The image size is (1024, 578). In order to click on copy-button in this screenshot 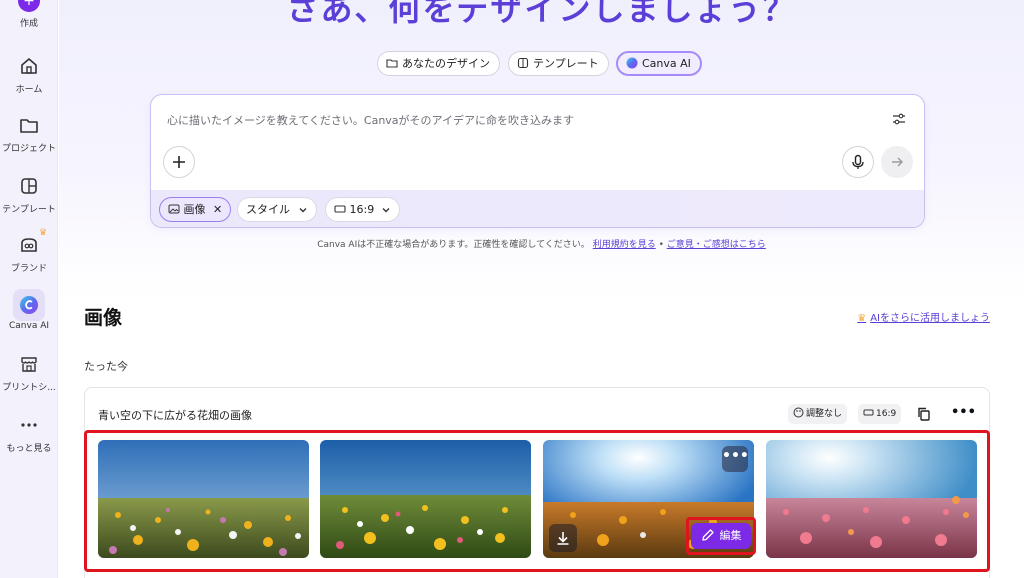, I will do `click(924, 414)`.